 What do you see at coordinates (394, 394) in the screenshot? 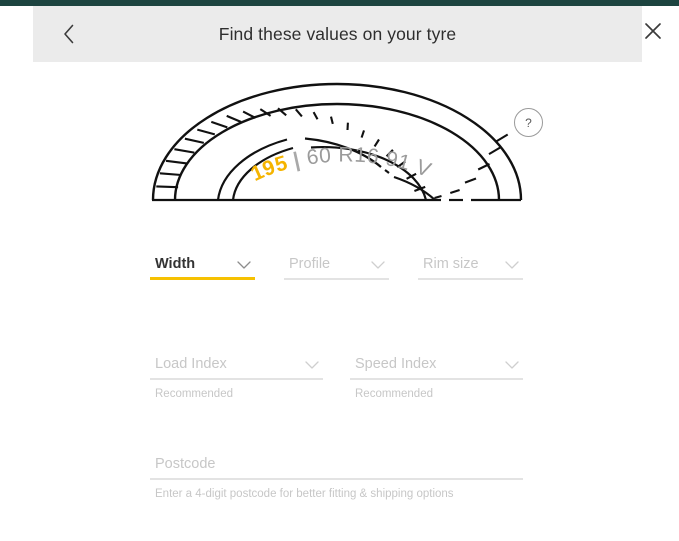
I see `speed-index-helper: Recommended` at bounding box center [394, 394].